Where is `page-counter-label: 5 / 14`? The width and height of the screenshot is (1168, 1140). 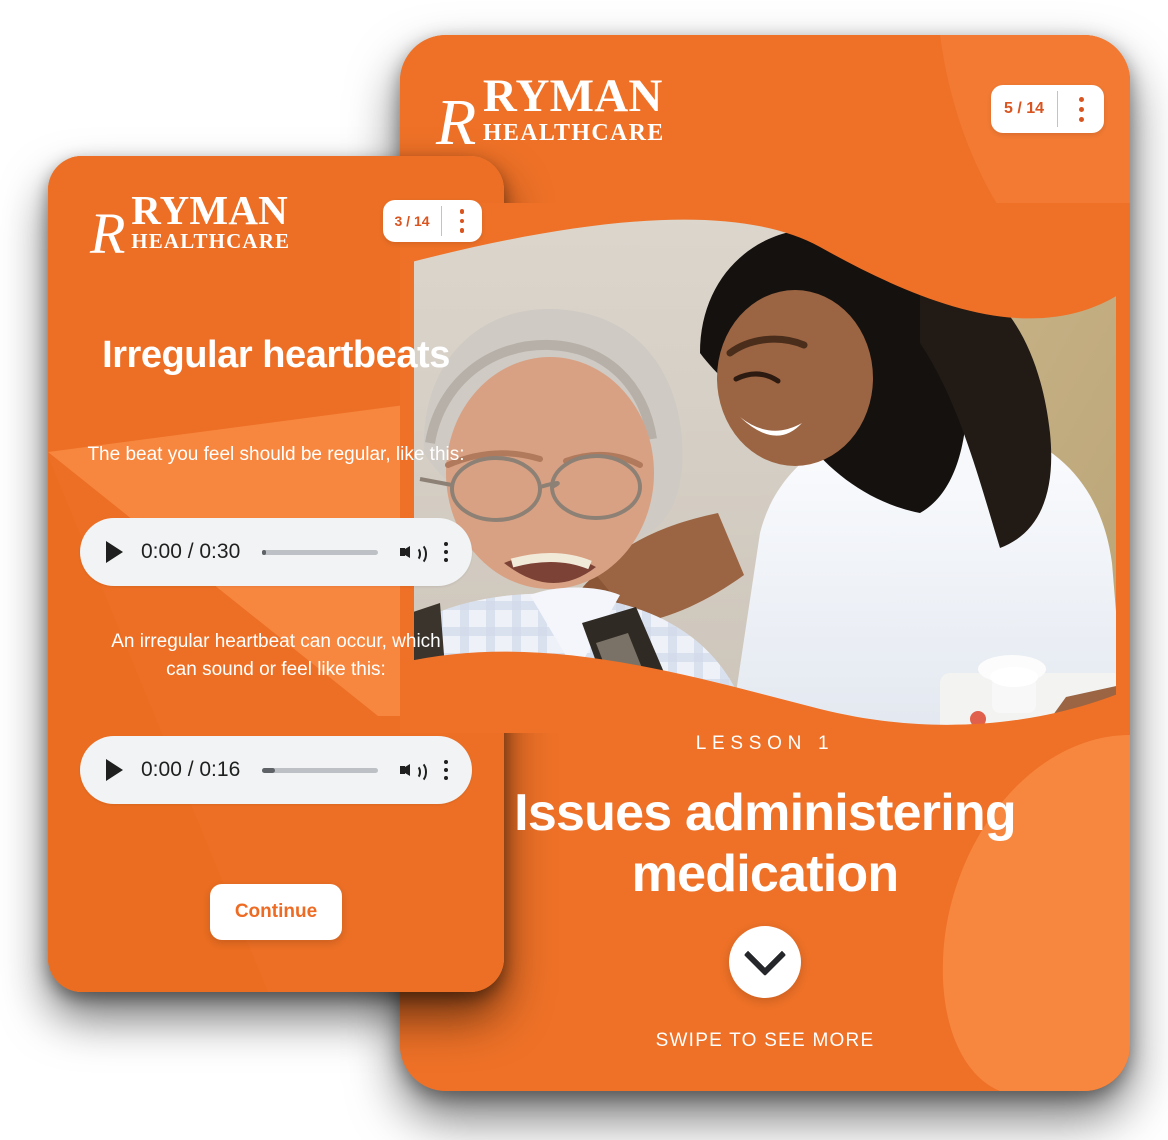
page-counter-label: 5 / 14 is located at coordinates (1024, 108).